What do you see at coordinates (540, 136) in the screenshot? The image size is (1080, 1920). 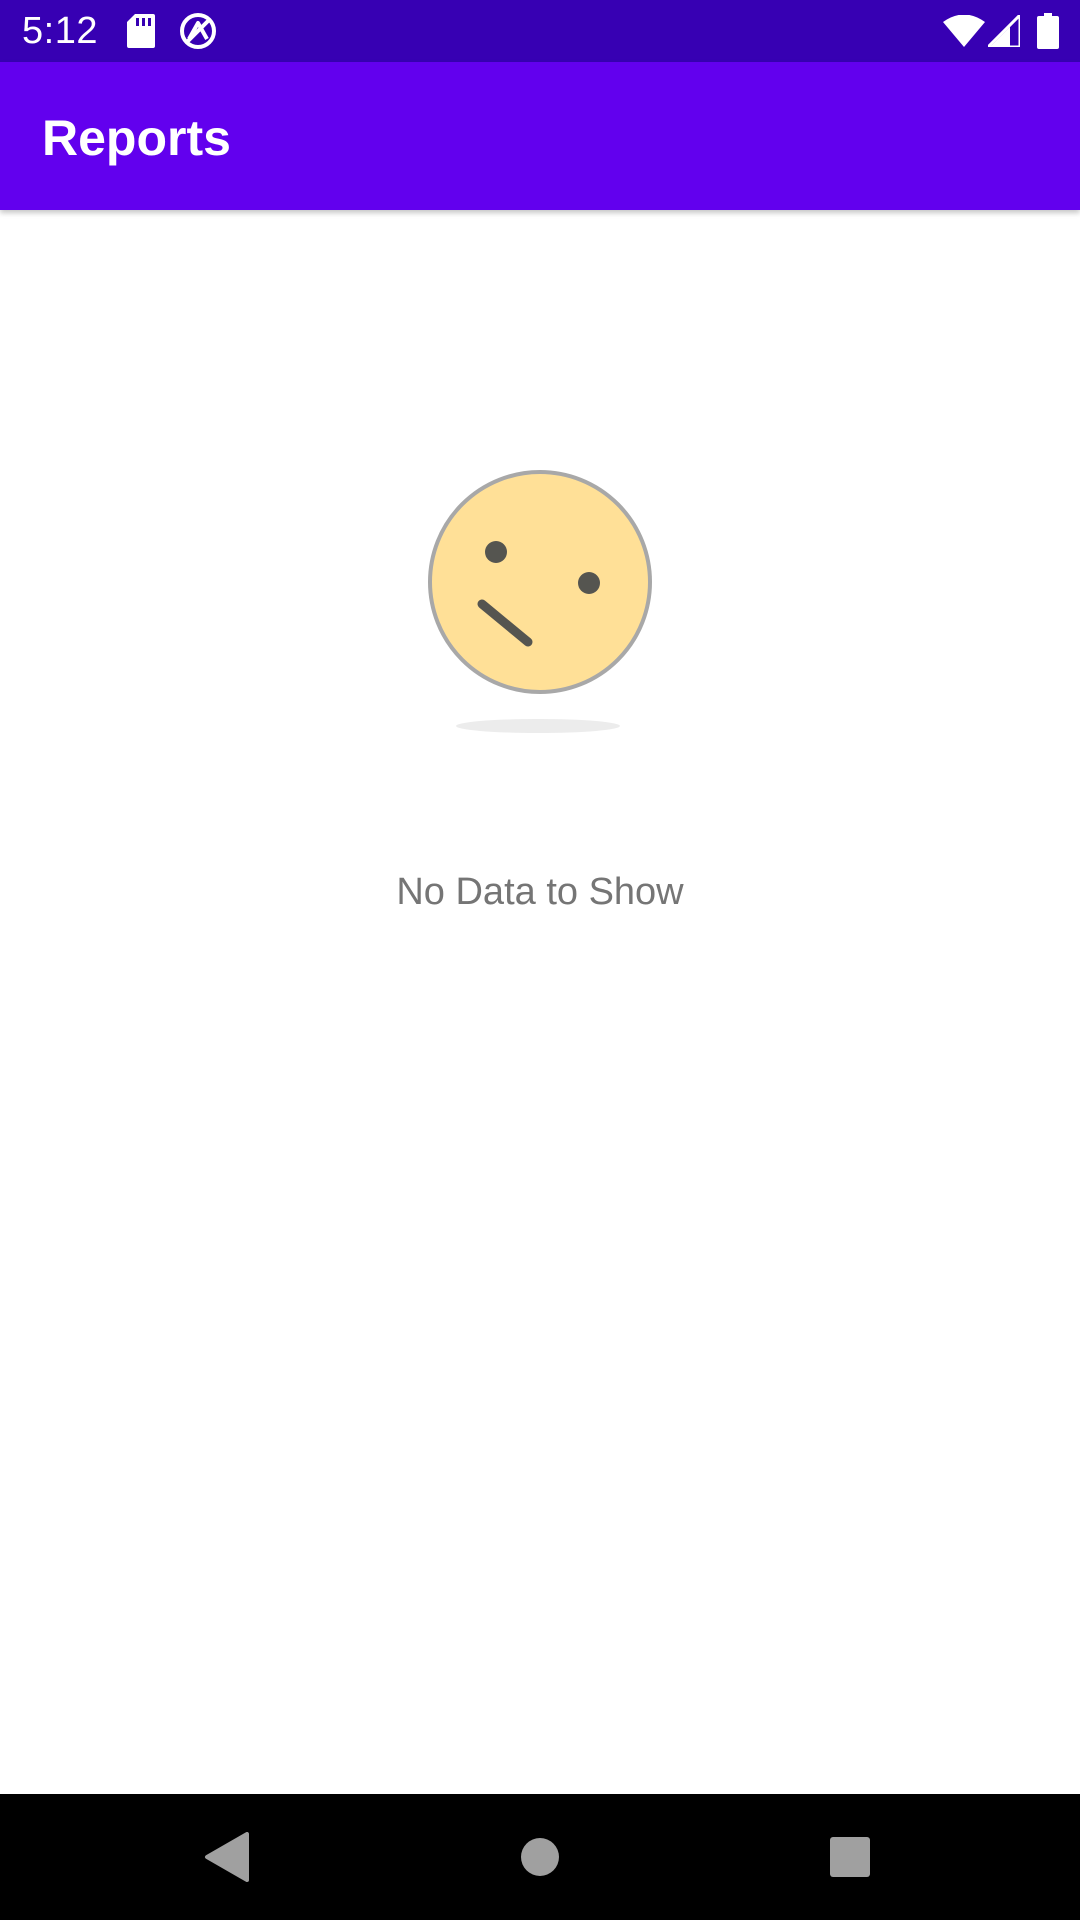 I see `app-bar: Reports` at bounding box center [540, 136].